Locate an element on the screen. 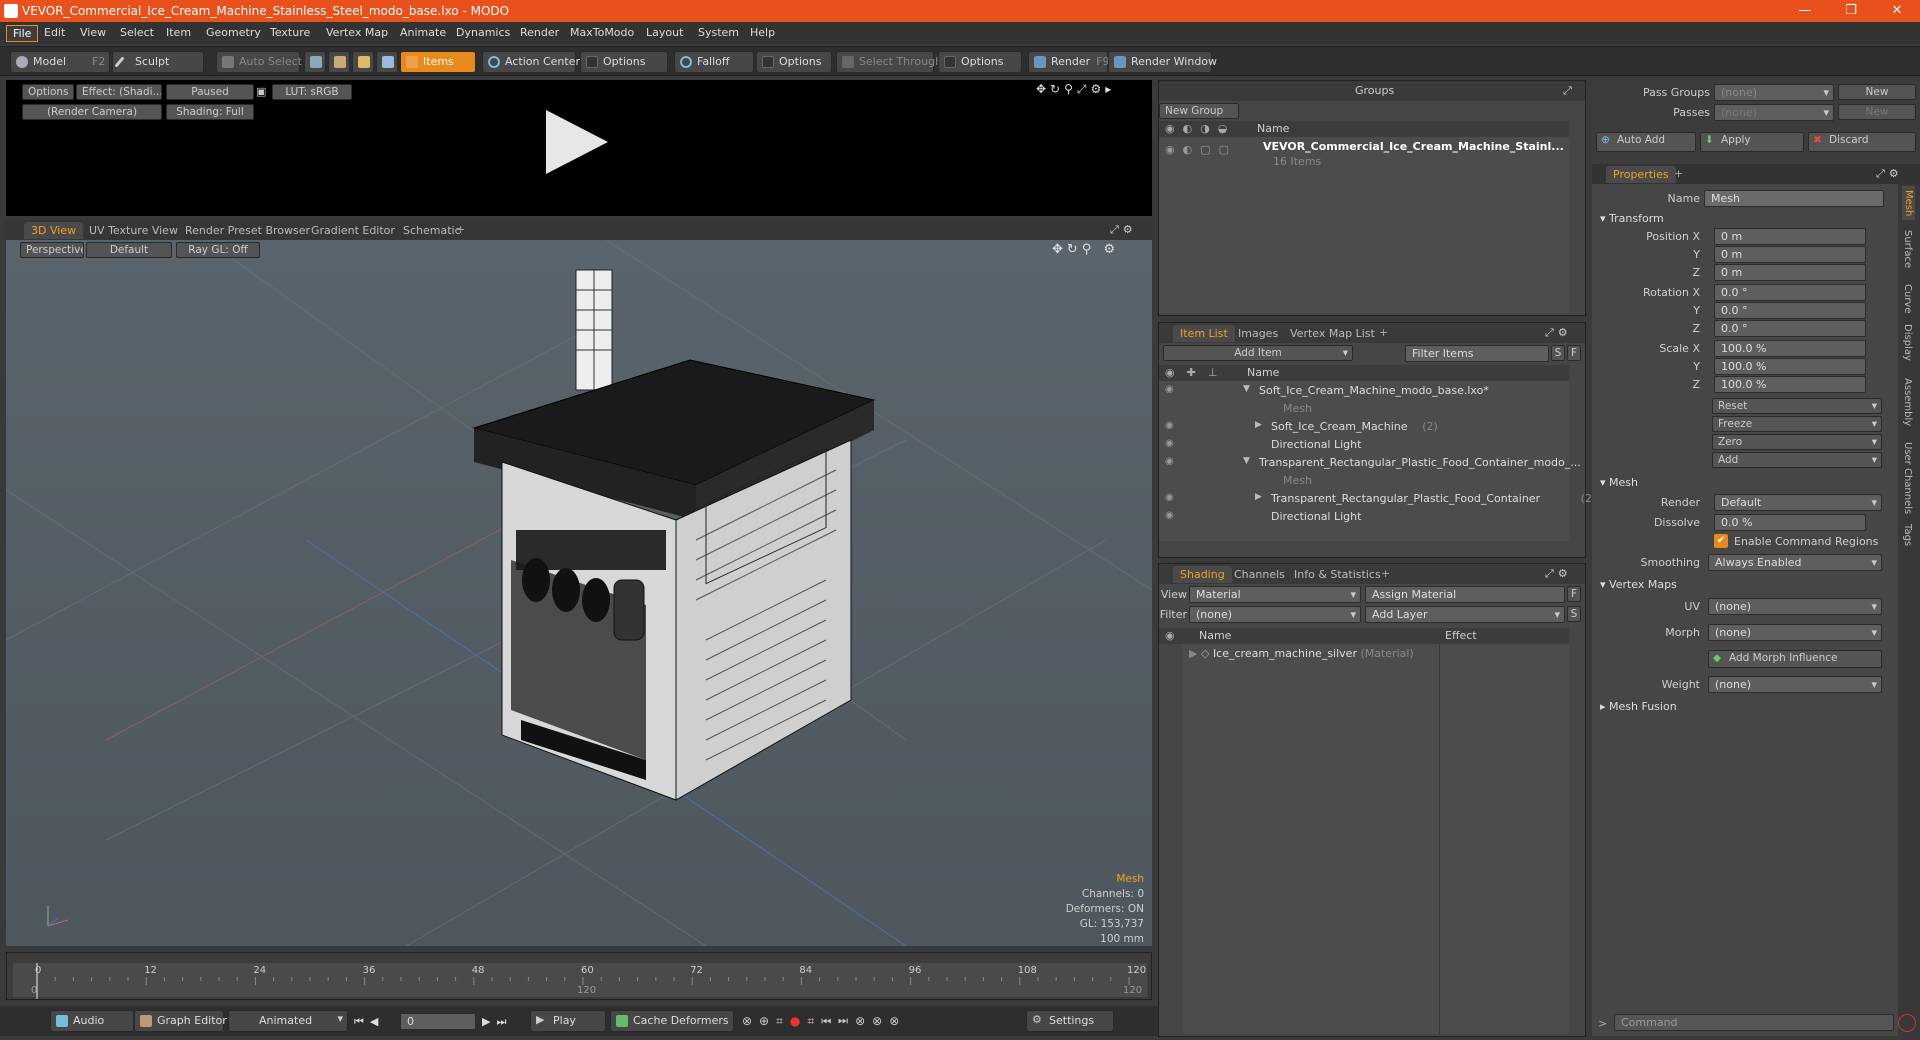 Image resolution: width=1920 pixels, height=1040 pixels. mesh-fusion-section: ▸ Mesh Fusion is located at coordinates (1638, 708).